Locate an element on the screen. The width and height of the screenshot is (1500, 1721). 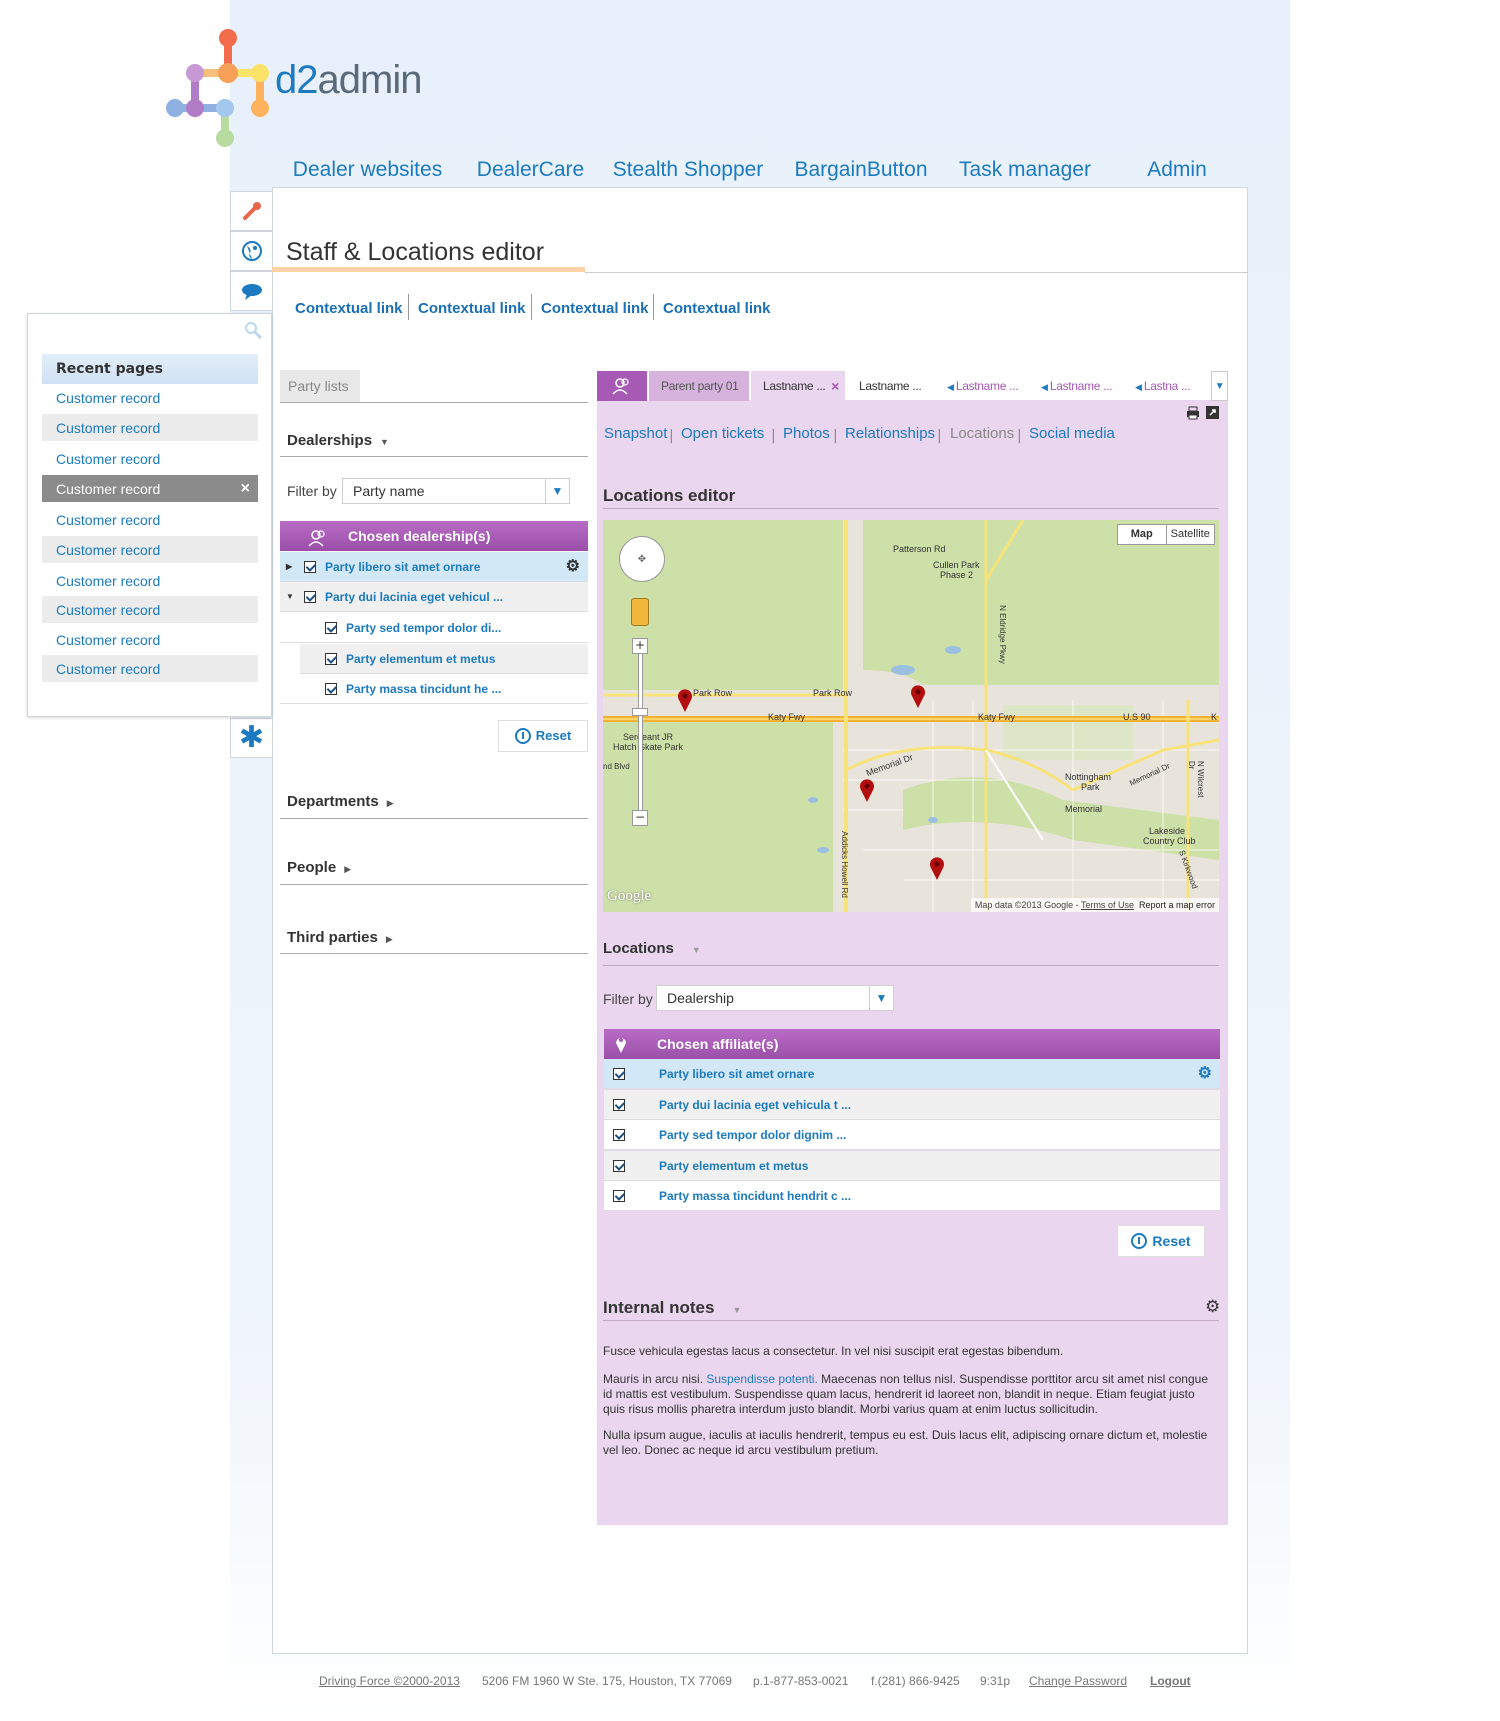
sidebar-tab-comments is located at coordinates (251, 291).